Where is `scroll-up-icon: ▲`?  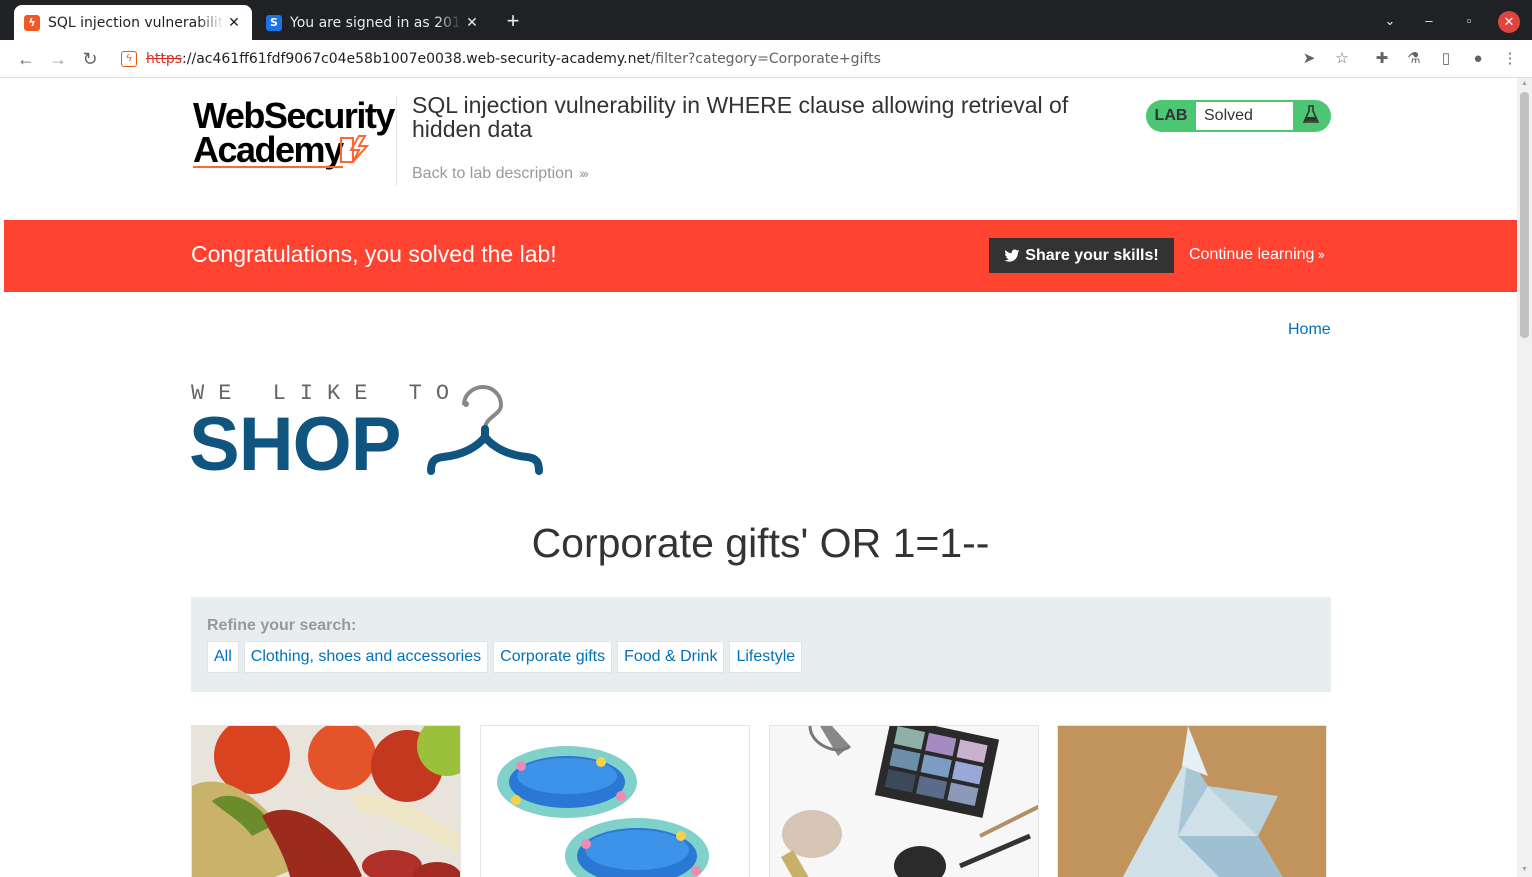 scroll-up-icon: ▲ is located at coordinates (1524, 84).